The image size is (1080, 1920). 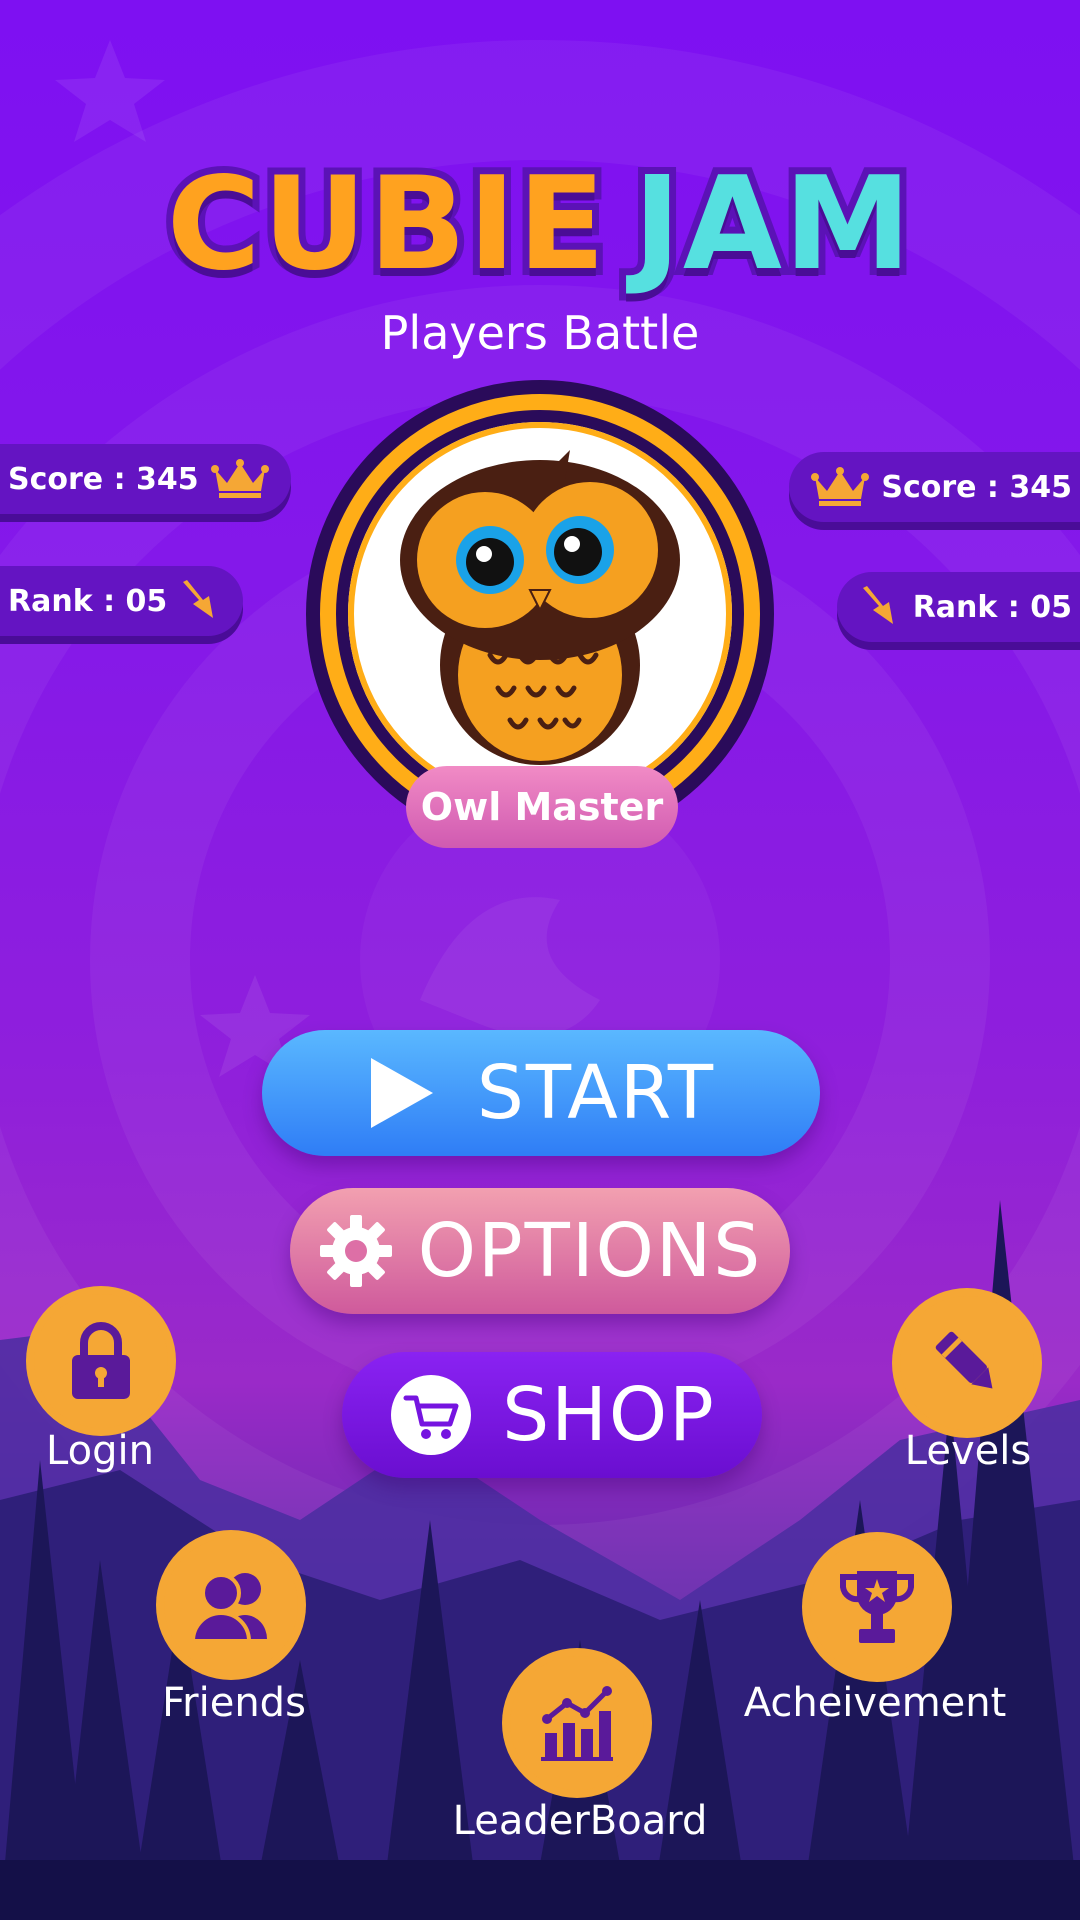 I want to click on options-button: OPTIONS, so click(x=540, y=1251).